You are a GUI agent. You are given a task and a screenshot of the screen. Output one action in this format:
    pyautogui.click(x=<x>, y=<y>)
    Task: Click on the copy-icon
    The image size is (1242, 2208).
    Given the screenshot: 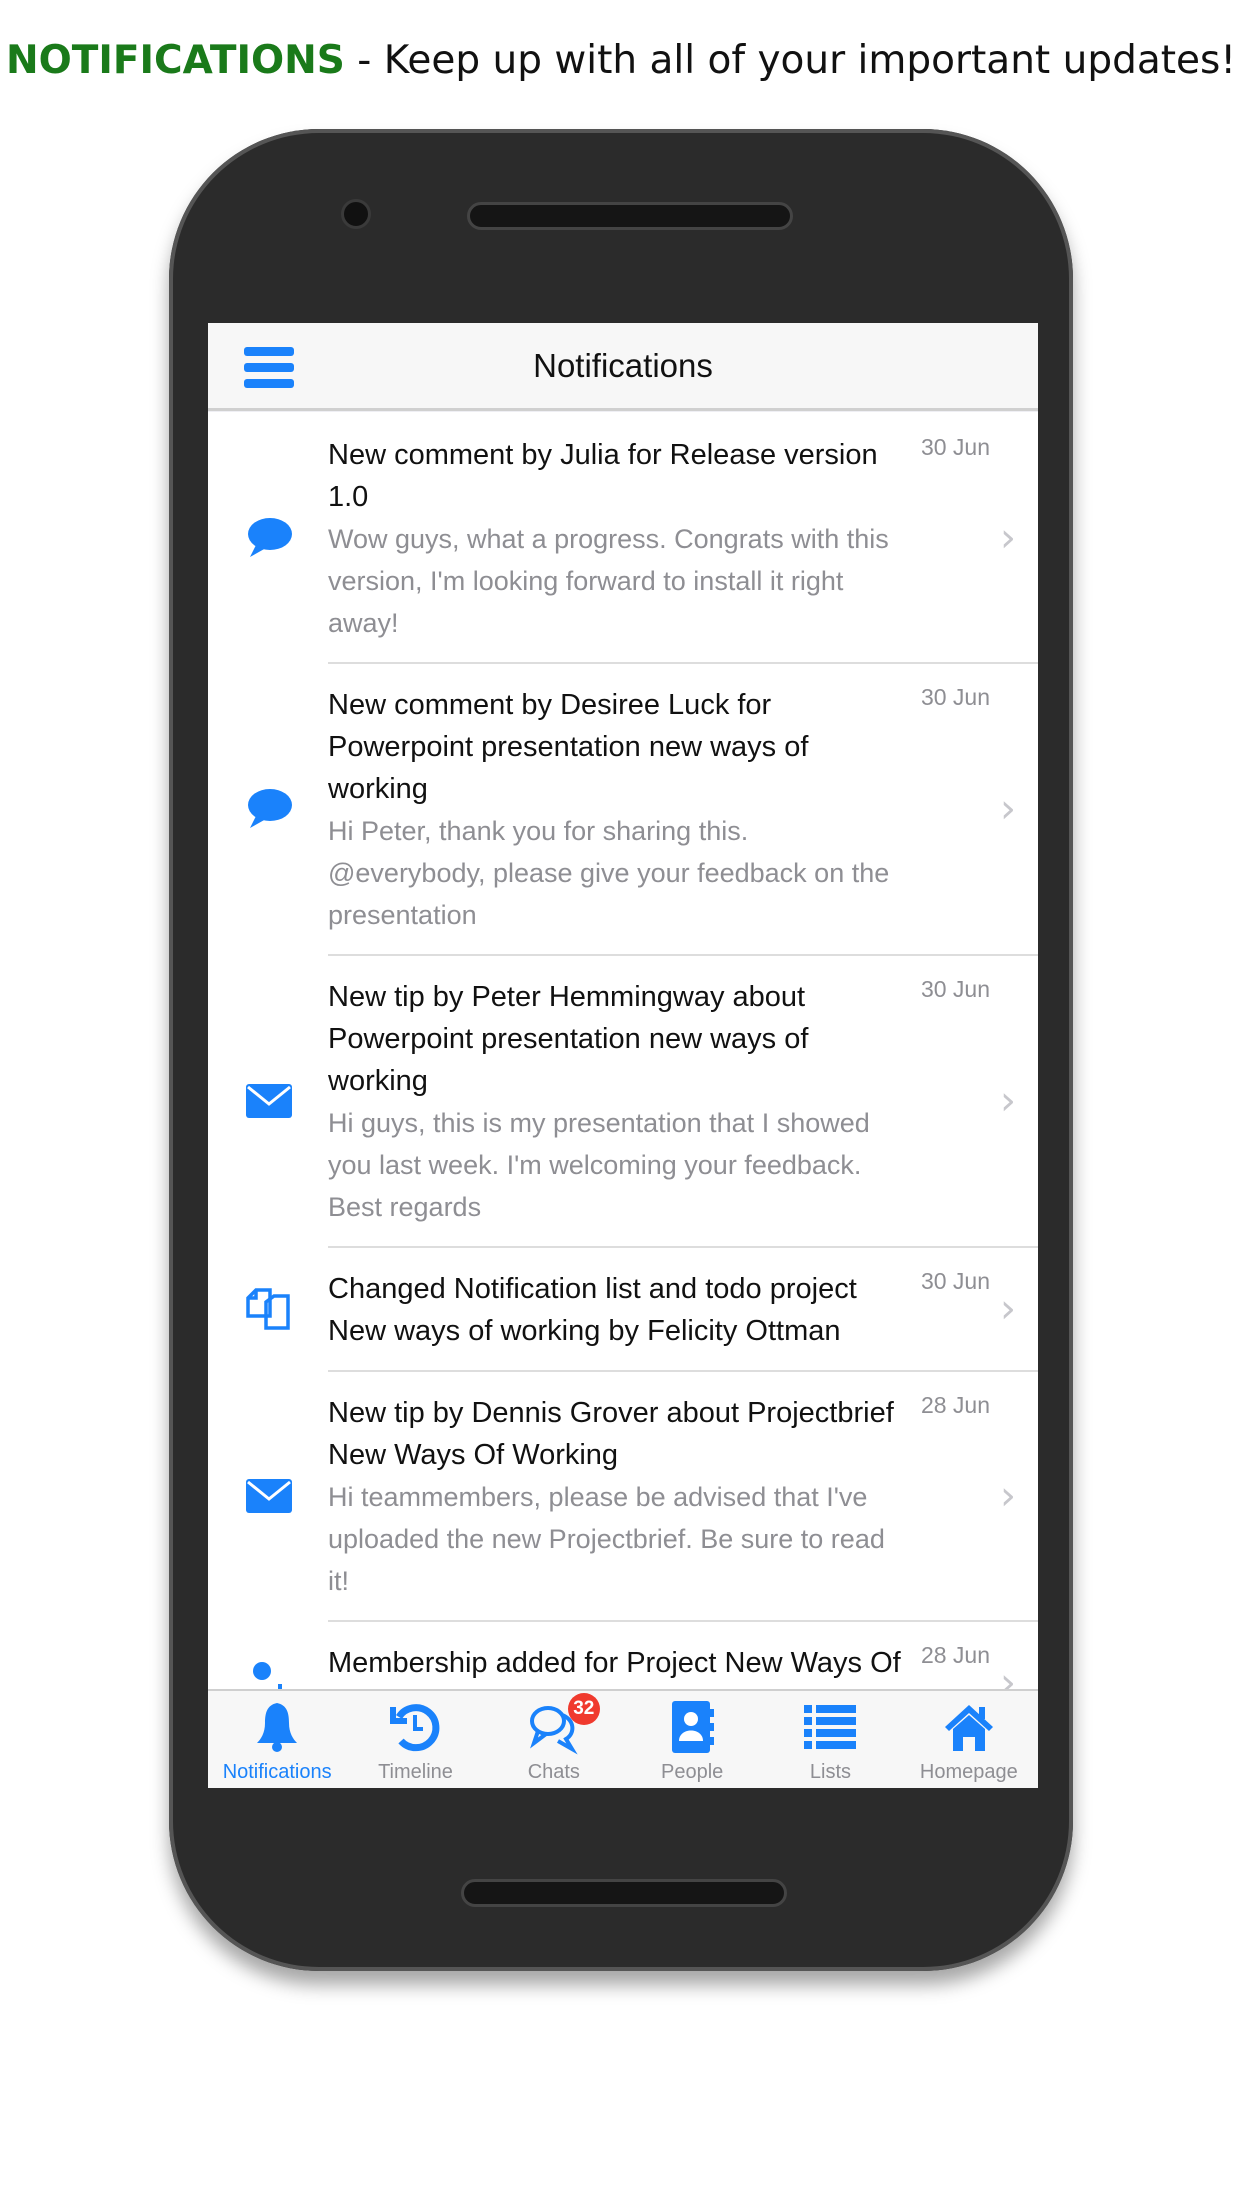 What is the action you would take?
    pyautogui.click(x=269, y=1308)
    